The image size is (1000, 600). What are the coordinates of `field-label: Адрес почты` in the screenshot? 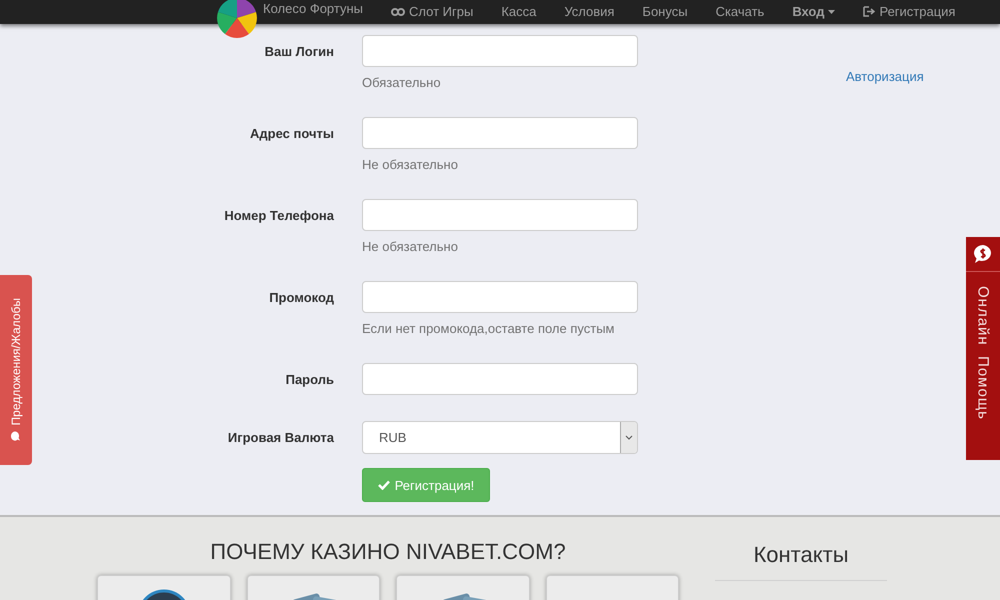 It's located at (292, 133).